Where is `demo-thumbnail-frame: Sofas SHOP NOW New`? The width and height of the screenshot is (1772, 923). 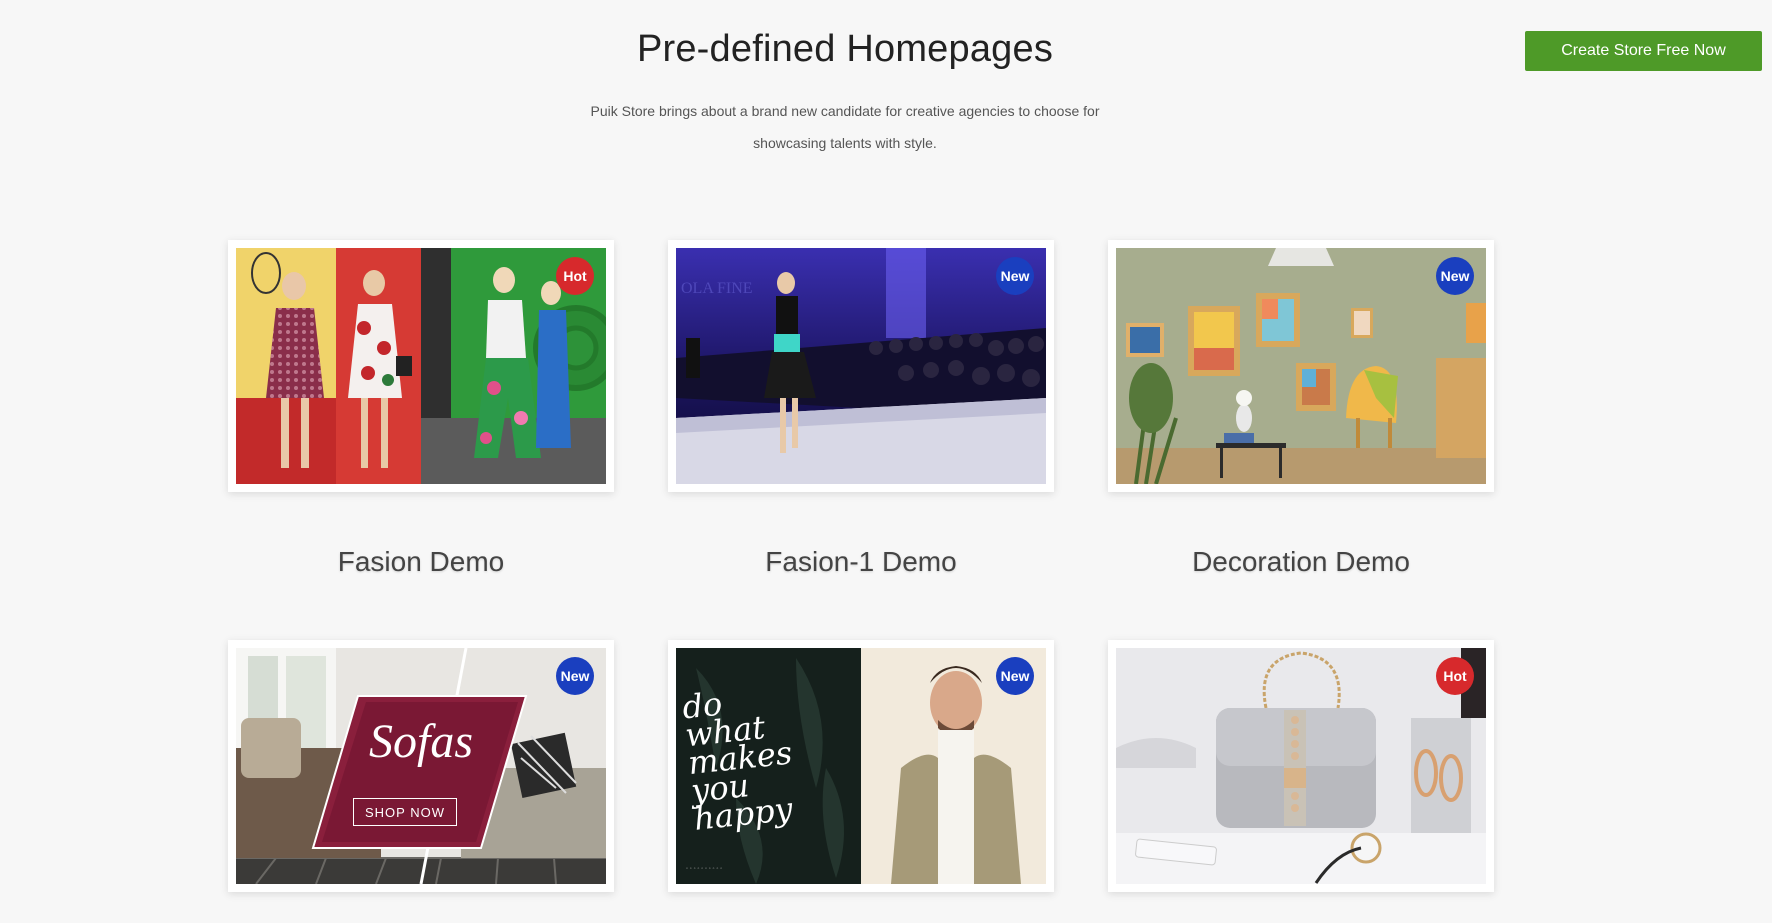 demo-thumbnail-frame: Sofas SHOP NOW New is located at coordinates (421, 766).